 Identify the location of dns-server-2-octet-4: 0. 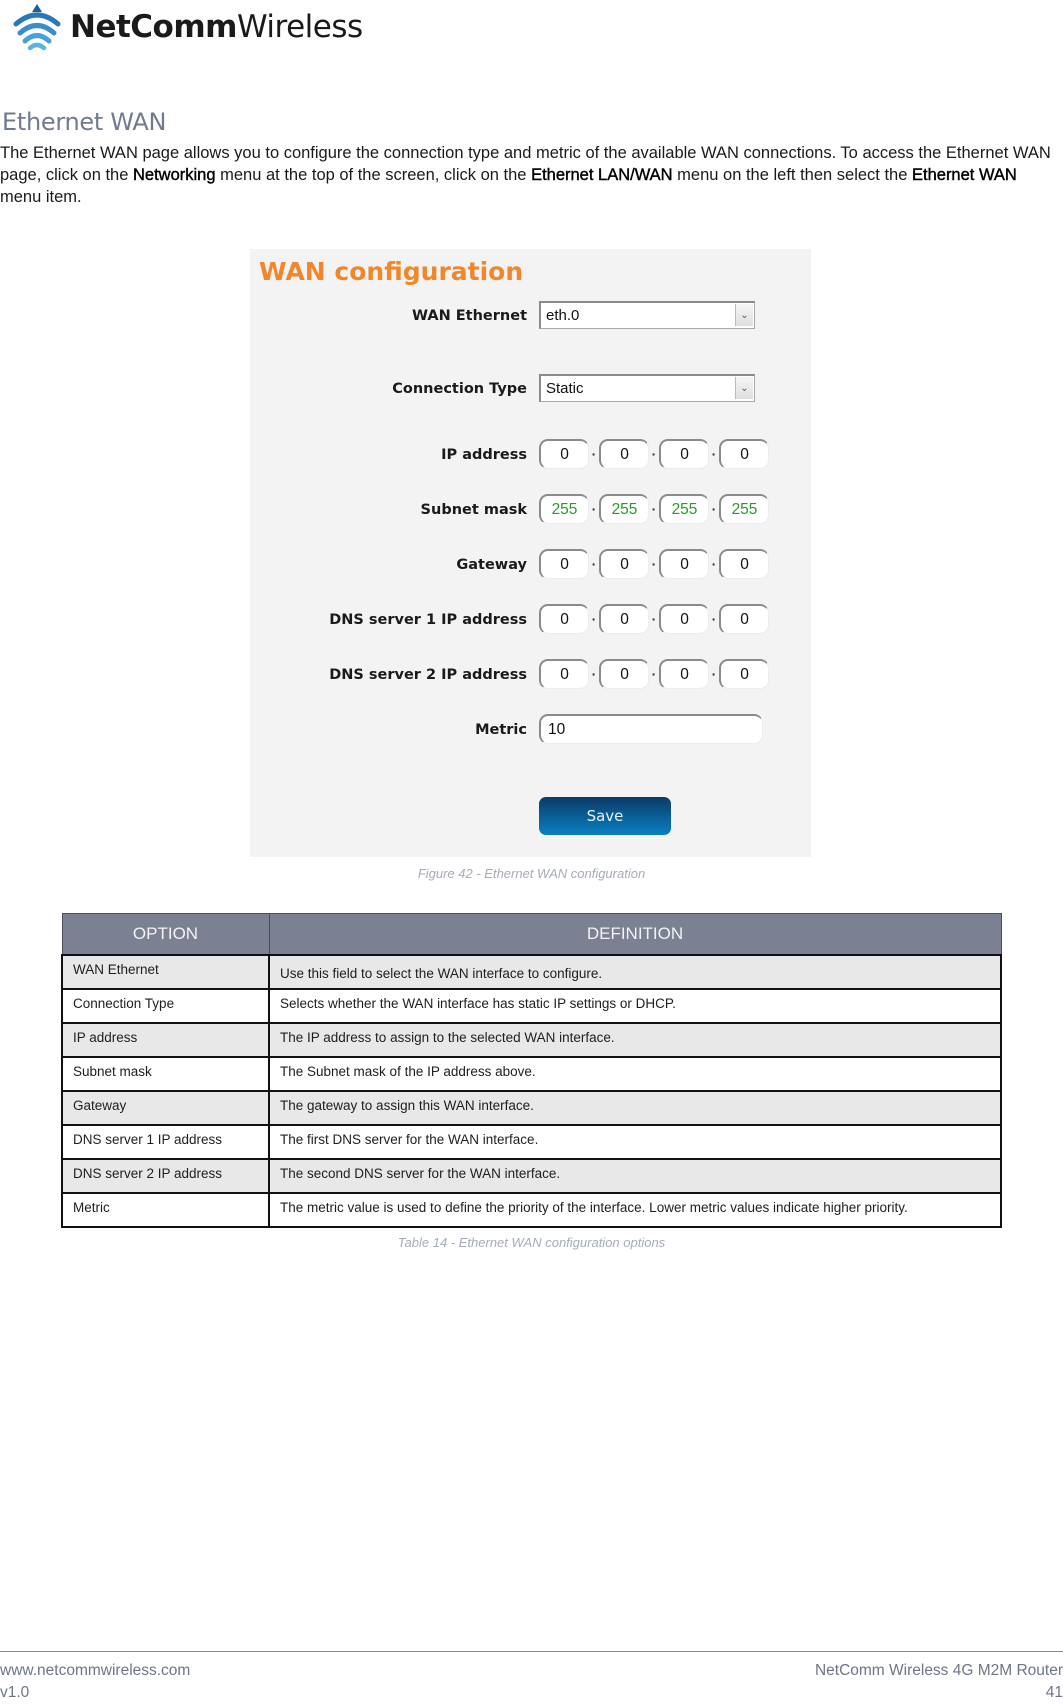
(744, 674).